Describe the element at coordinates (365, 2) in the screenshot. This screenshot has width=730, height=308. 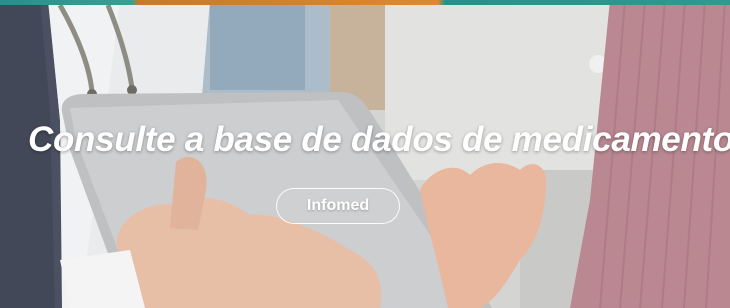
I see `top-color-strip` at that location.